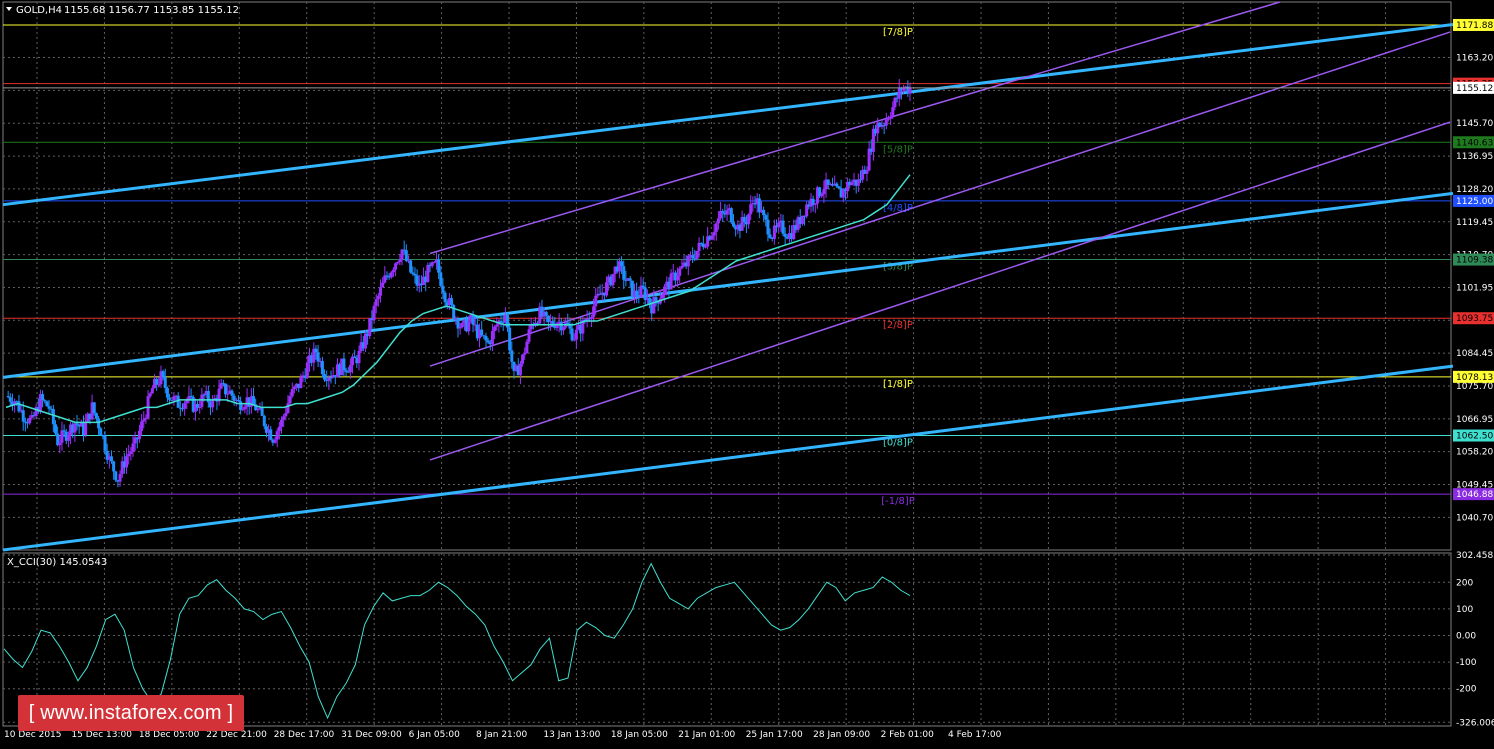 This screenshot has height=749, width=1494. I want to click on murrey-level-label: [1/8]P, so click(898, 384).